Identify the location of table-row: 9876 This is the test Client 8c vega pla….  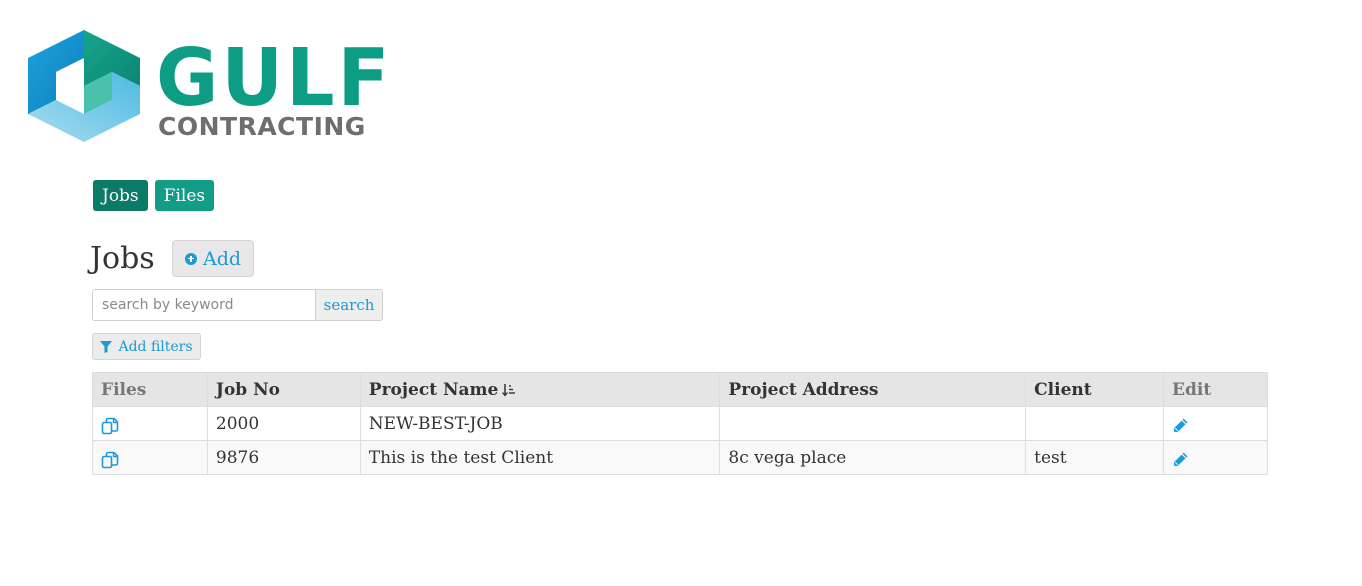
(680, 457).